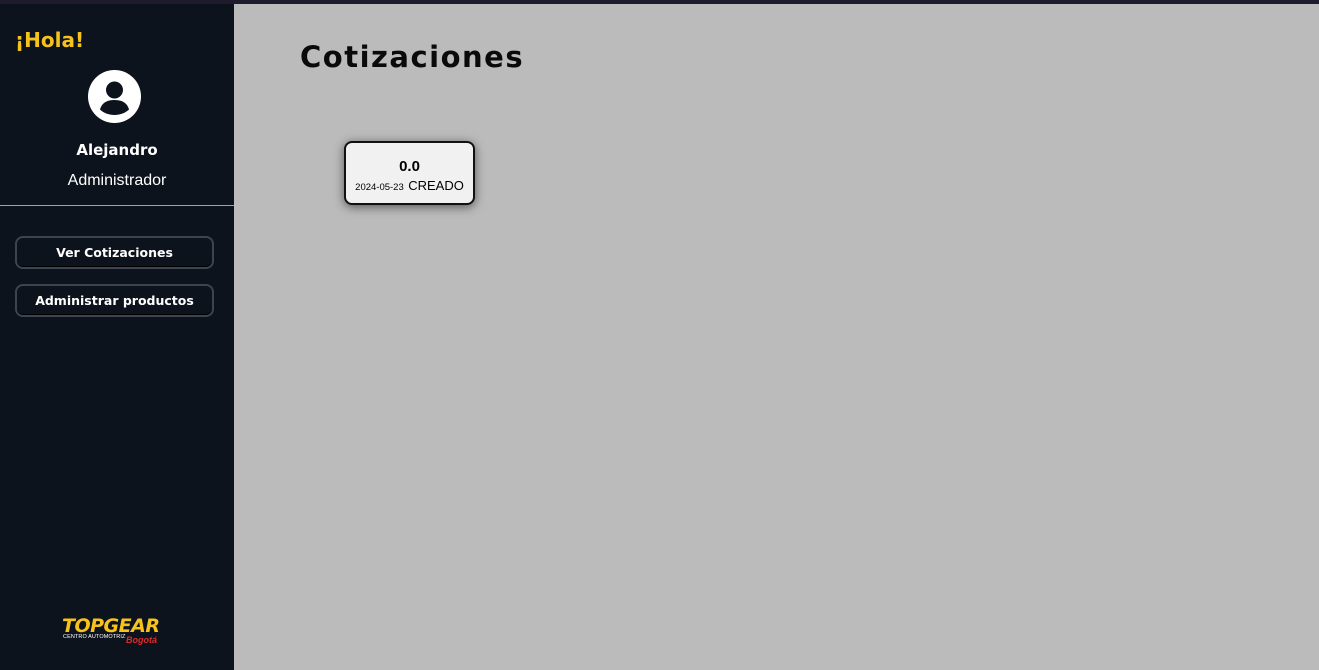 The height and width of the screenshot is (670, 1319). What do you see at coordinates (117, 205) in the screenshot?
I see `sidebar-divider` at bounding box center [117, 205].